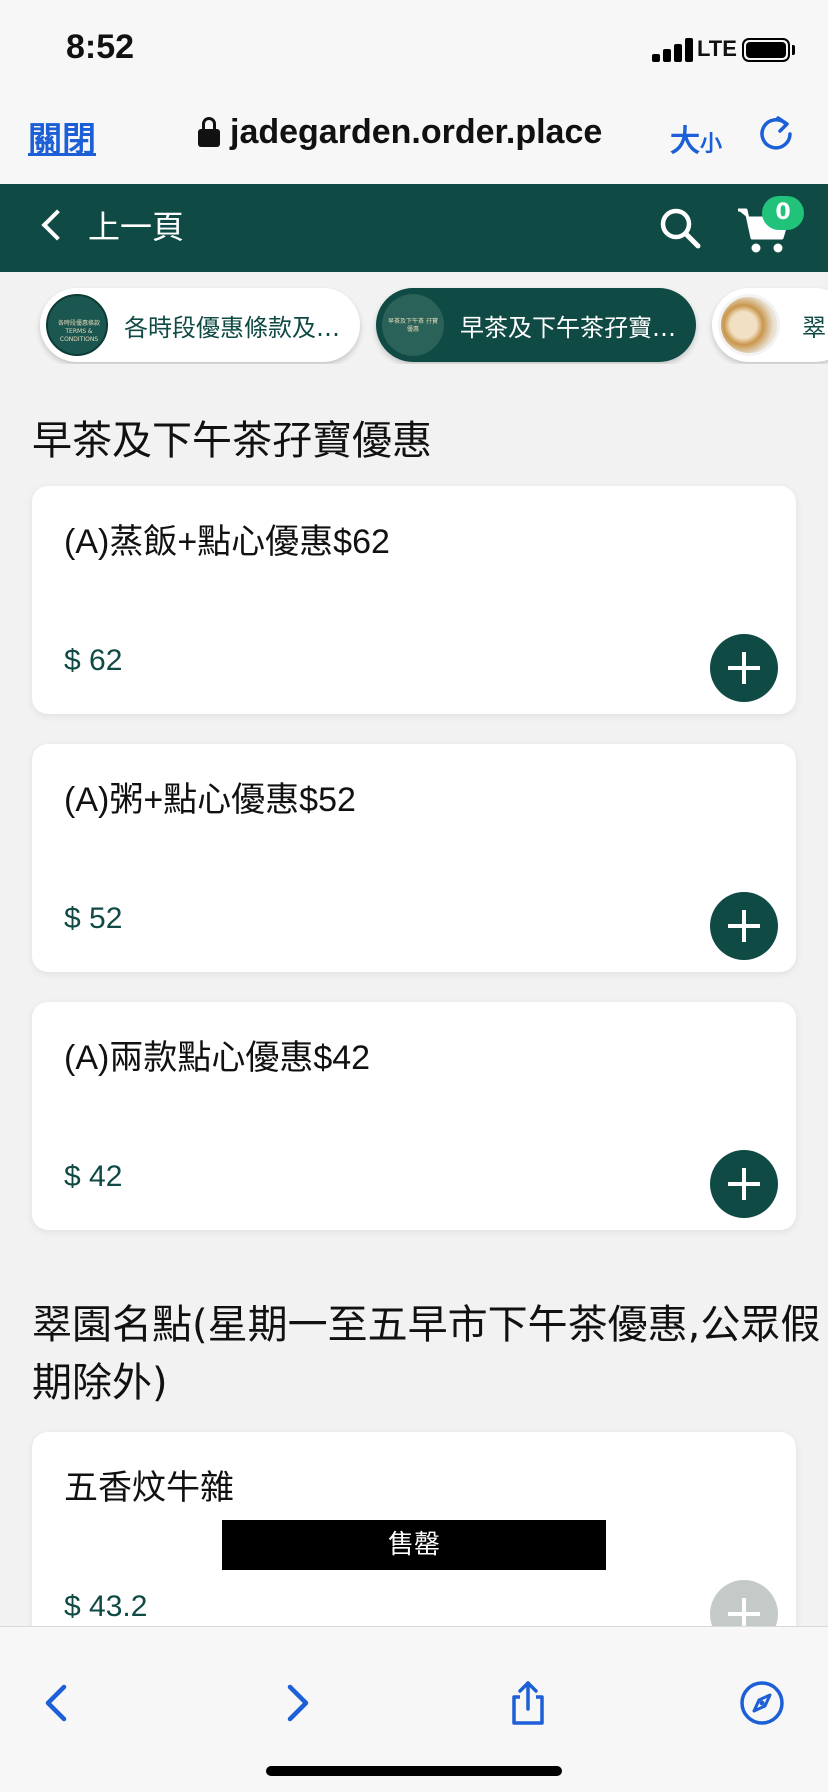  Describe the element at coordinates (93, 1176) in the screenshot. I see `item-price: $ 42` at that location.